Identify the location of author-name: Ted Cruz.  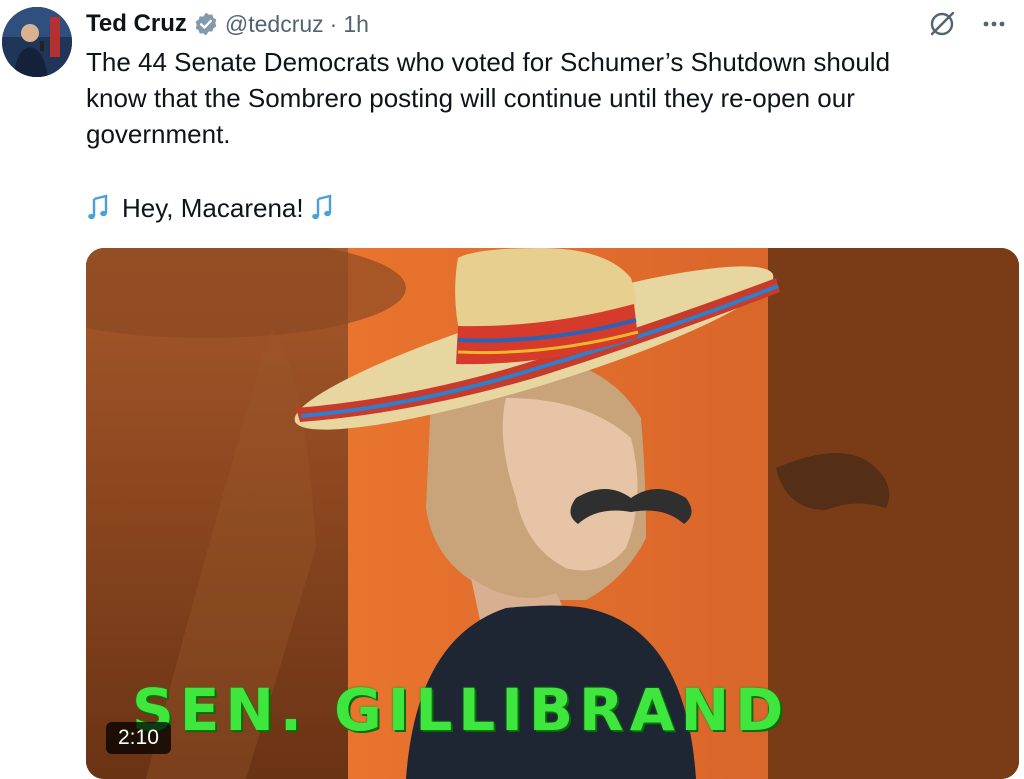
(136, 24).